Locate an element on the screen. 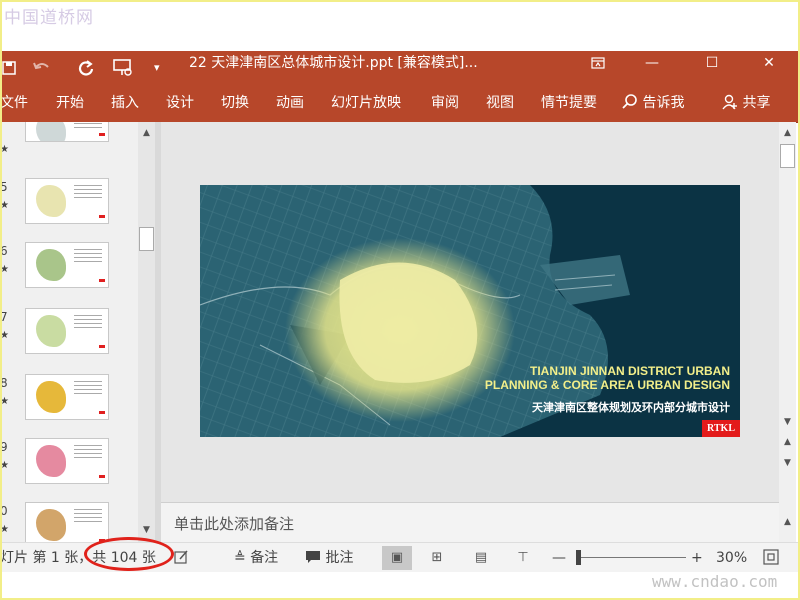 This screenshot has height=600, width=800. tab-view: 视图 is located at coordinates (500, 103).